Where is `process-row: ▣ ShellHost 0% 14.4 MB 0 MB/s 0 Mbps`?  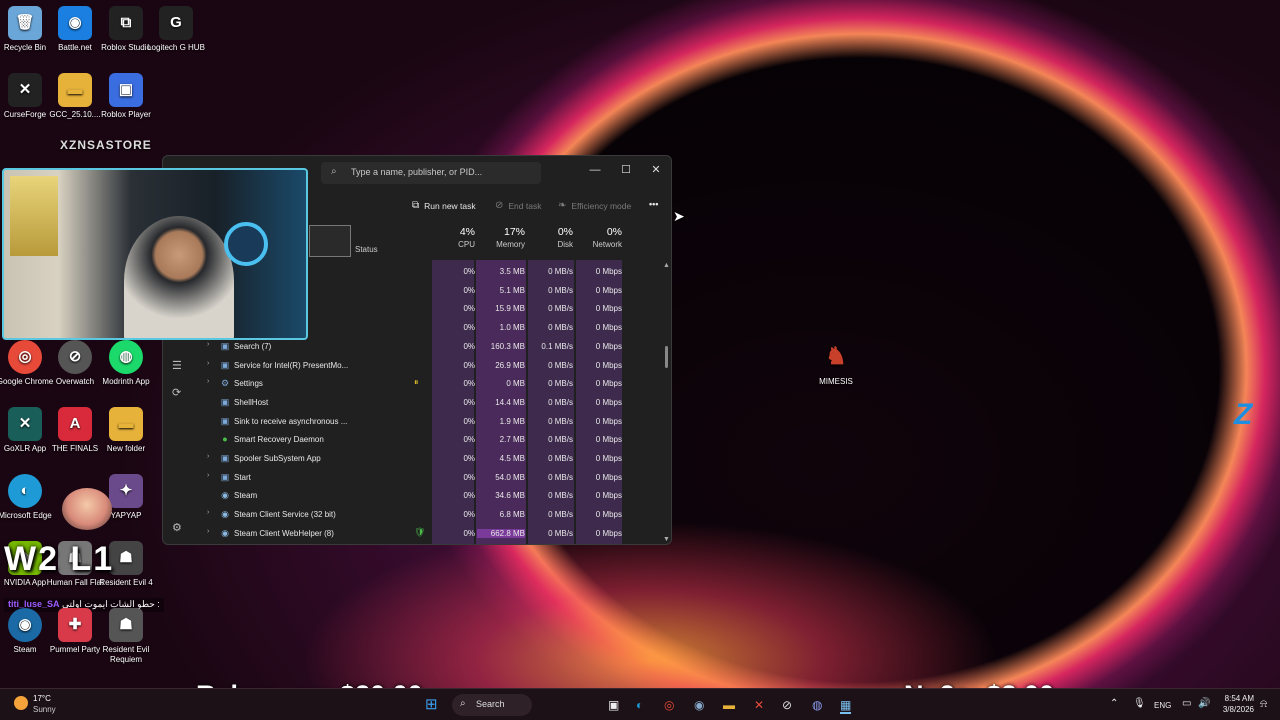 process-row: ▣ ShellHost 0% 14.4 MB 0 MB/s 0 Mbps is located at coordinates (426, 403).